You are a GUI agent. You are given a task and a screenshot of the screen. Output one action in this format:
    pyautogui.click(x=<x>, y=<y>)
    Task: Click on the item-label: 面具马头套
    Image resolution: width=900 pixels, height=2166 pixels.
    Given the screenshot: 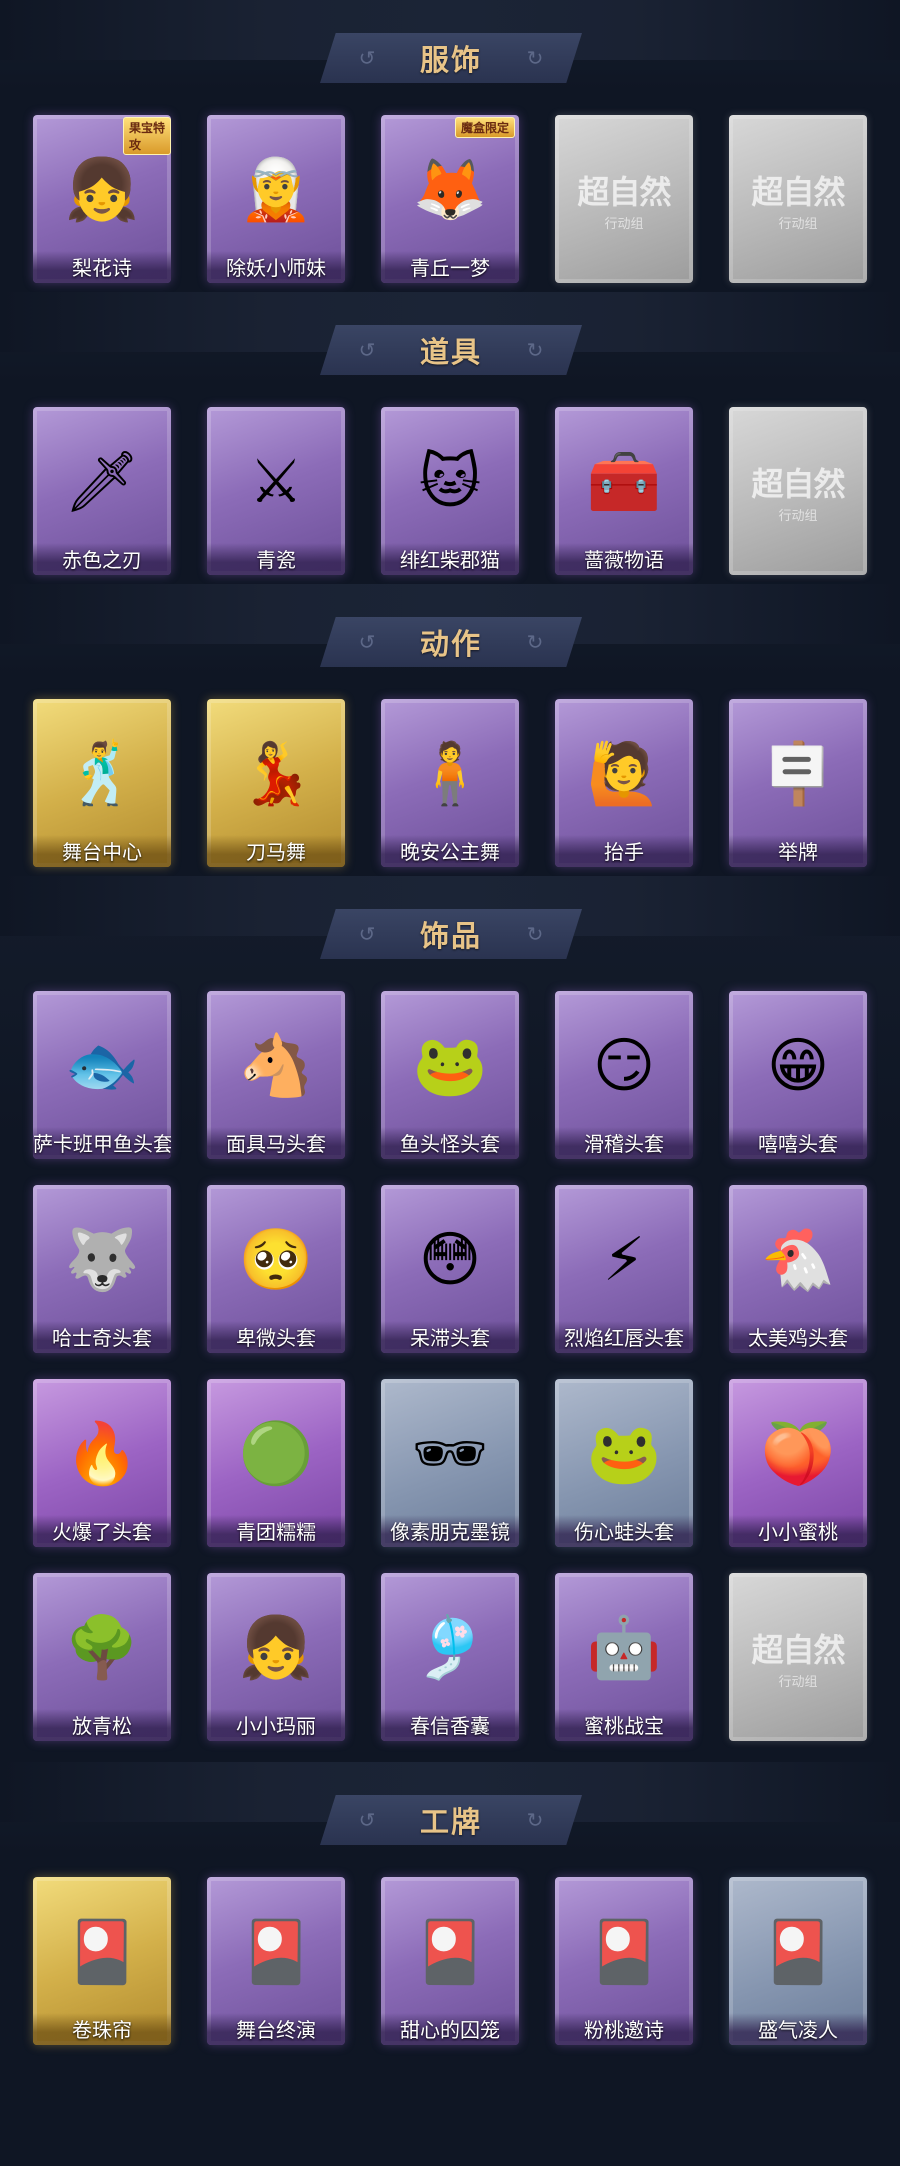 What is the action you would take?
    pyautogui.click(x=276, y=1143)
    